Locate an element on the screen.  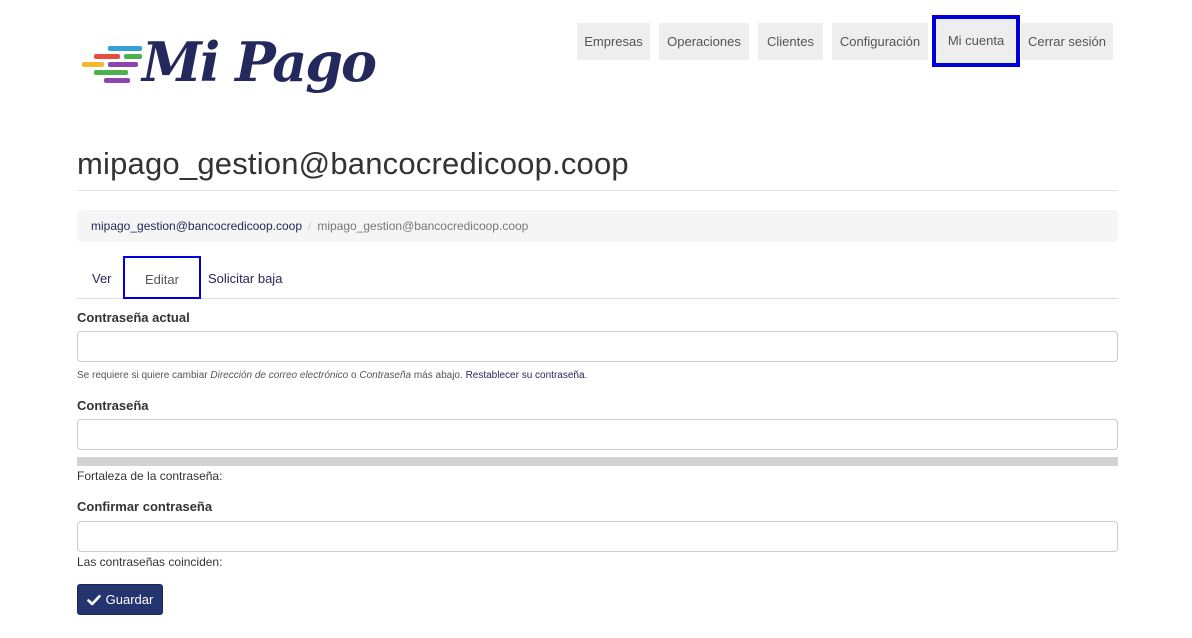
help-text-suffix: más abajo. is located at coordinates (438, 375).